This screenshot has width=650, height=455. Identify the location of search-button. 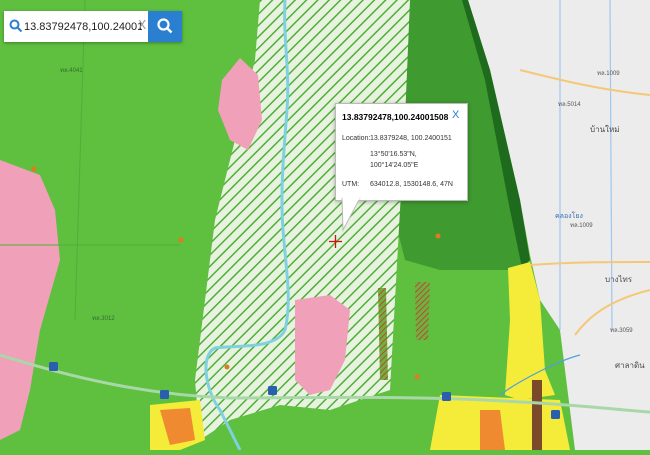
(165, 26).